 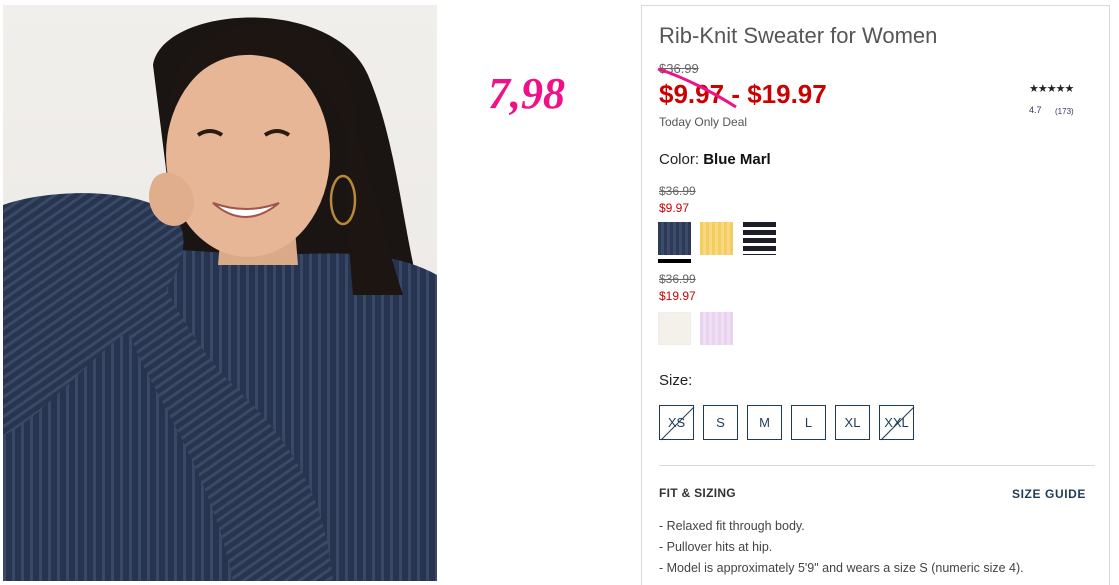 I want to click on list-item: Pullover hits at hip., so click(x=841, y=547).